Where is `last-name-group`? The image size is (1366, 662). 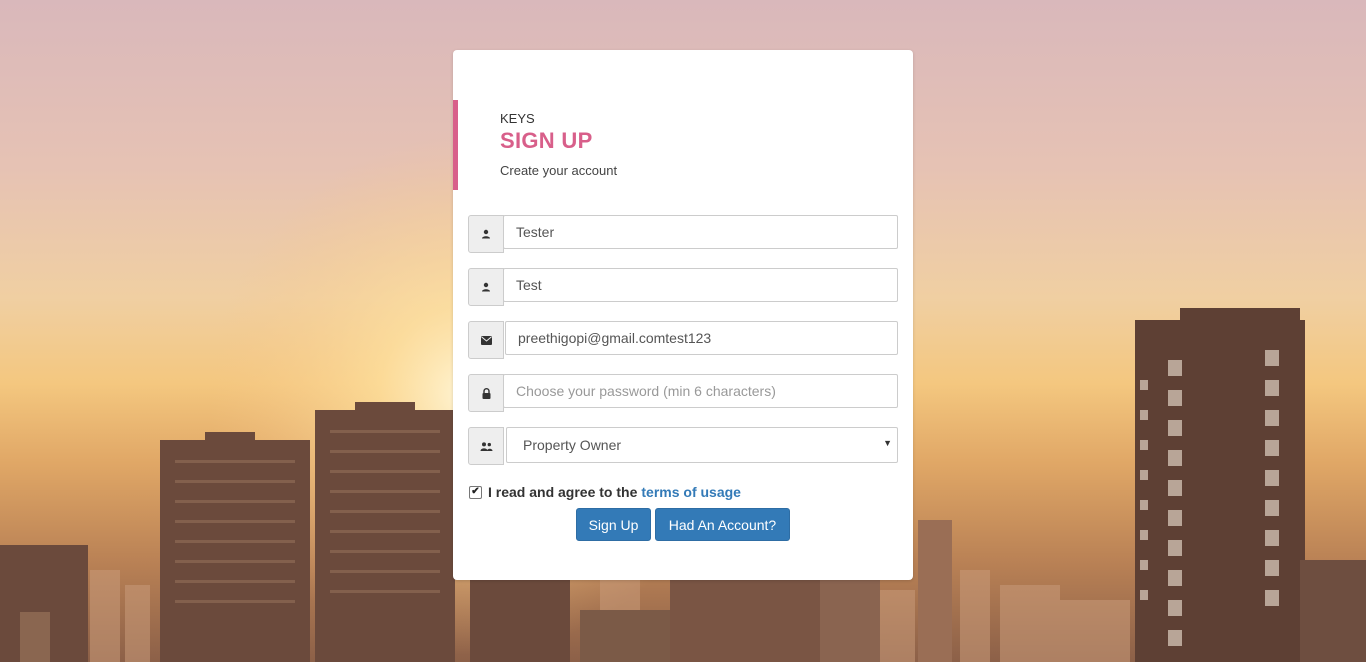
last-name-group is located at coordinates (683, 287).